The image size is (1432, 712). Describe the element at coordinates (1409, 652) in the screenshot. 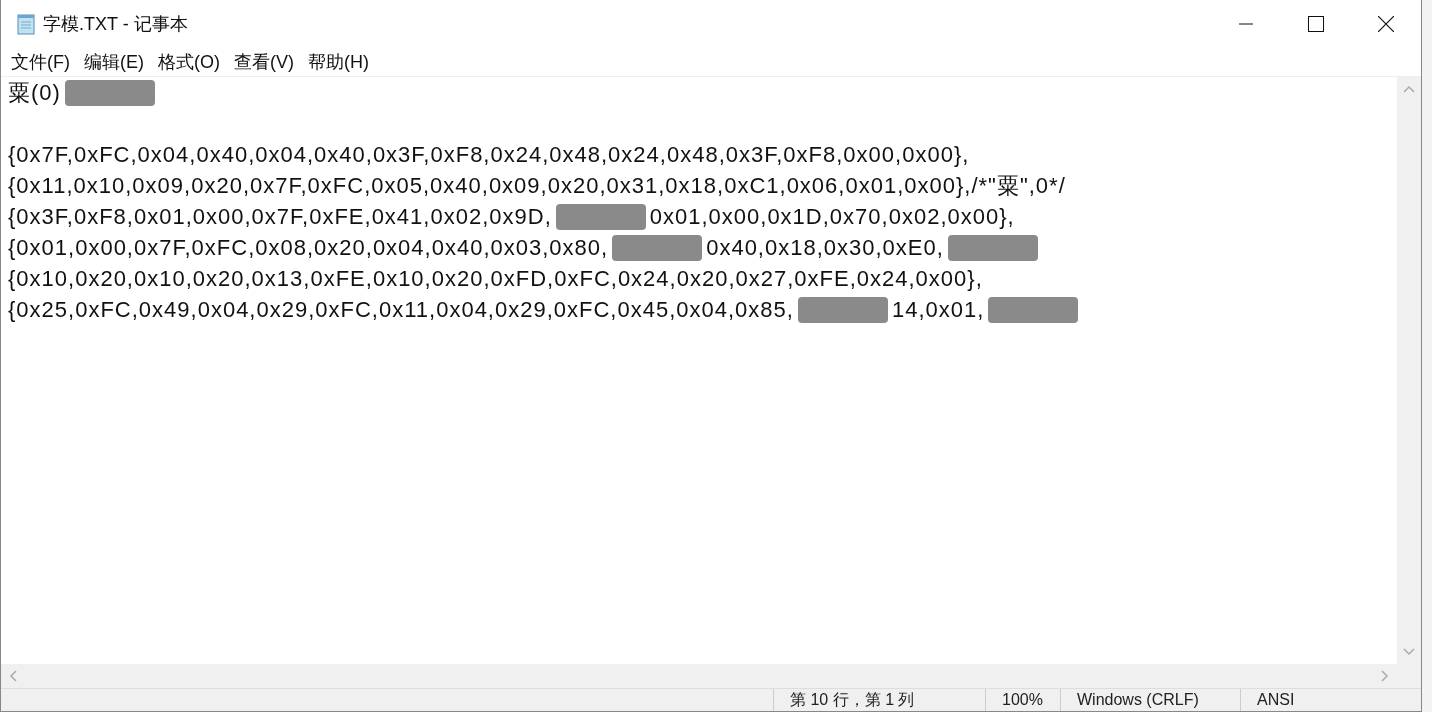

I see `scroll-down-icon` at that location.